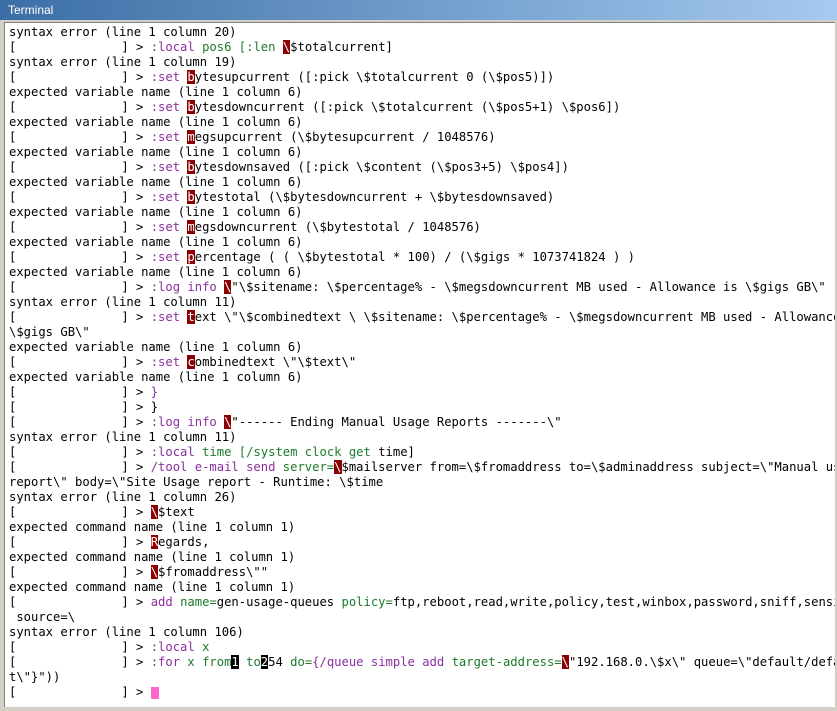 This screenshot has width=837, height=711. What do you see at coordinates (341, 47) in the screenshot?
I see `command-text: $totalcurrent]` at bounding box center [341, 47].